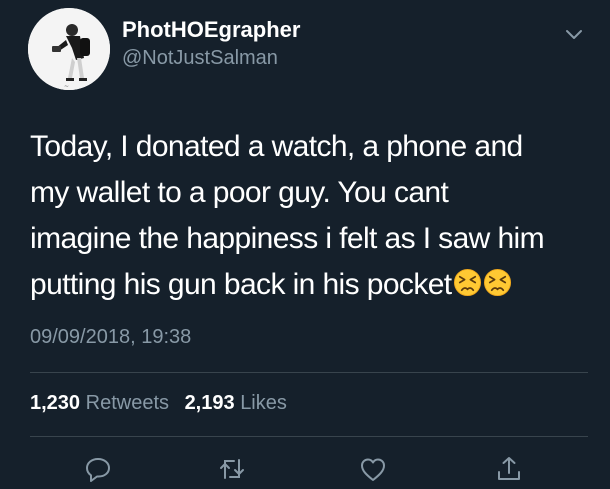  What do you see at coordinates (55, 403) in the screenshot?
I see `retweets-count: 1,230` at bounding box center [55, 403].